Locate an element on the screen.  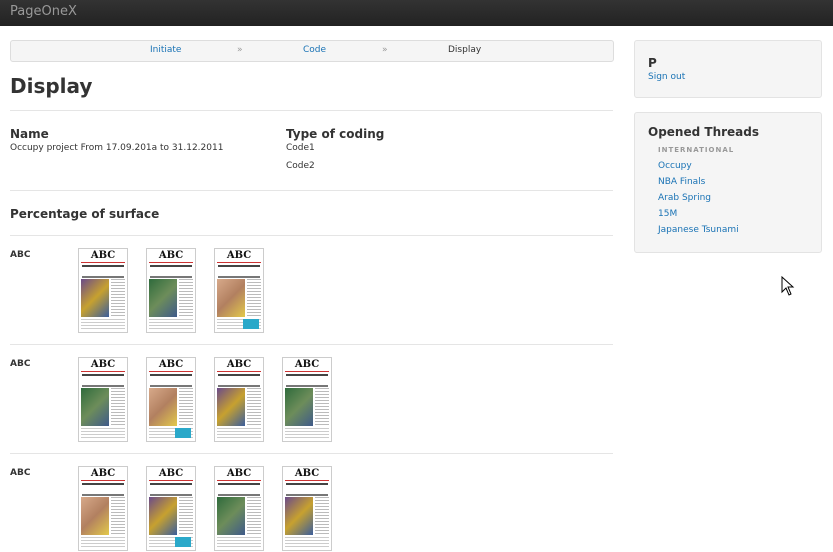
page-title: Display is located at coordinates (51, 86).